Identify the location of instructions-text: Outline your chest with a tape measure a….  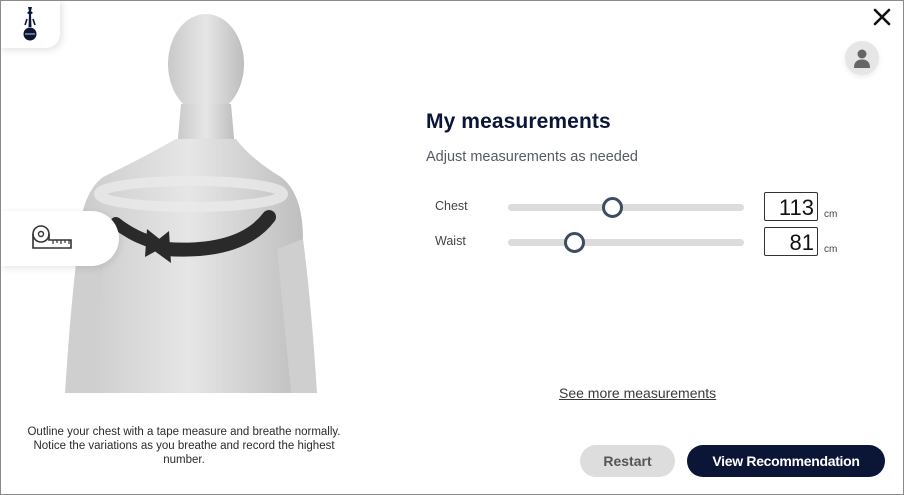
(184, 446).